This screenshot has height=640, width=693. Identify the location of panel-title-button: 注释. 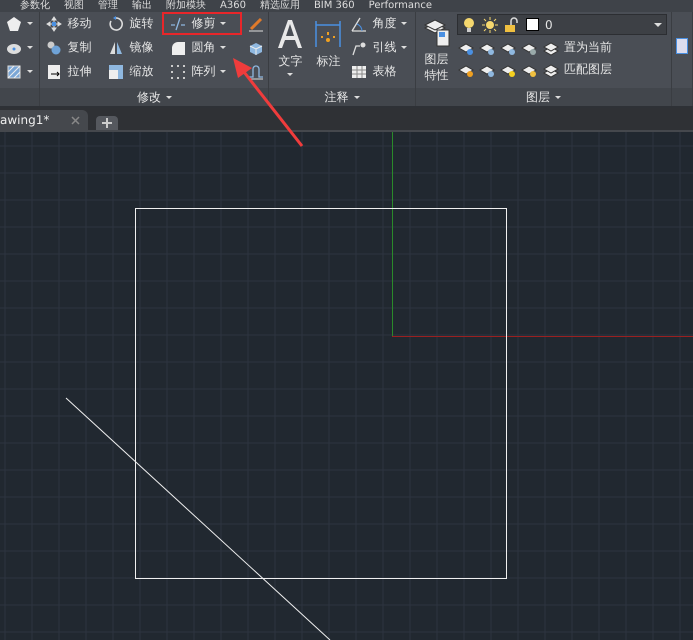
(342, 97).